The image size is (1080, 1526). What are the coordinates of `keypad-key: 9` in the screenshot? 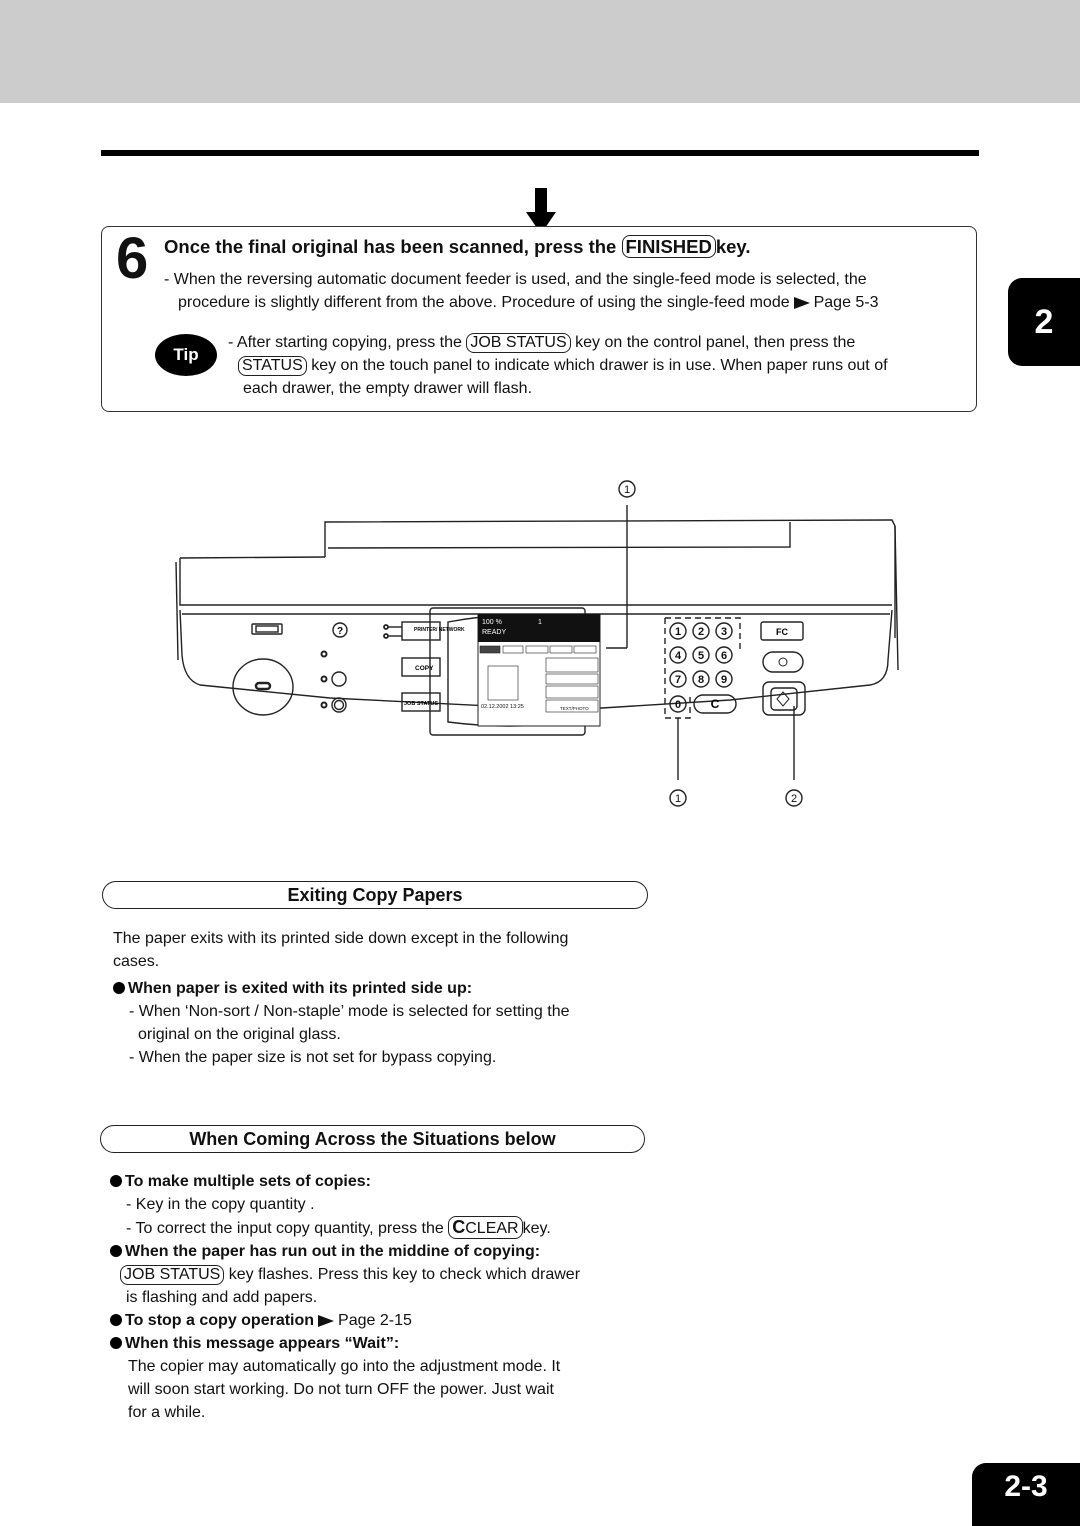 It's located at (724, 680).